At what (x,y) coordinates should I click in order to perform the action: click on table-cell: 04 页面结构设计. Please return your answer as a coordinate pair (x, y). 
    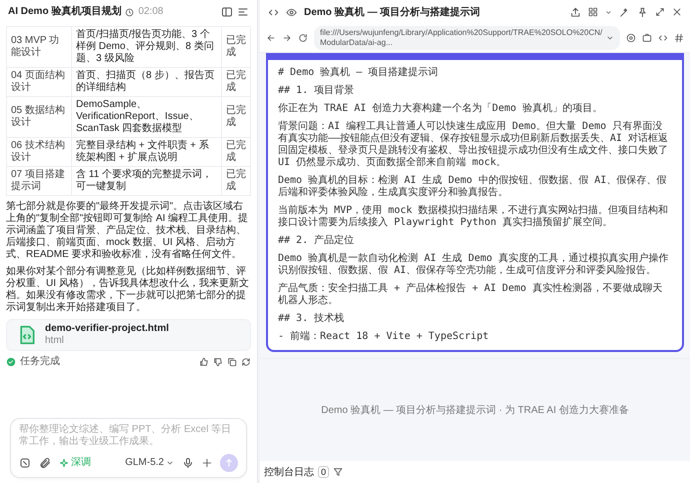
    Looking at the image, I should click on (39, 82).